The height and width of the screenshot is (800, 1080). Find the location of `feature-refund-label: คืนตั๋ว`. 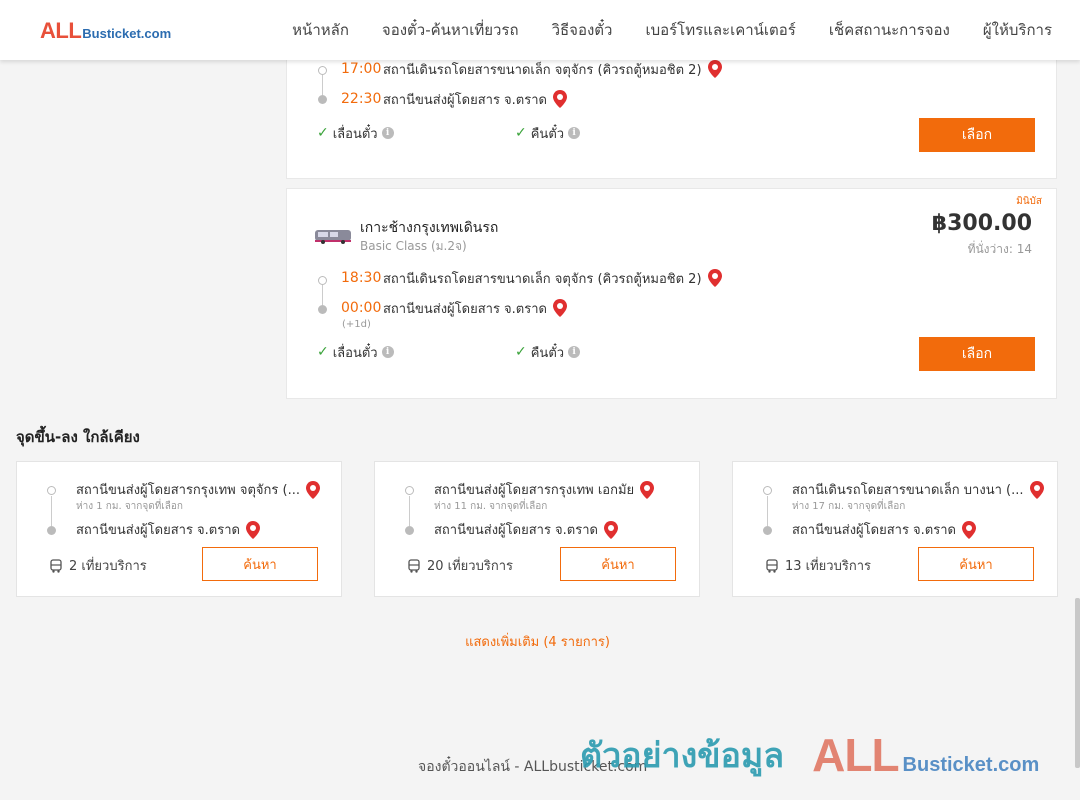

feature-refund-label: คืนตั๋ว is located at coordinates (547, 134).